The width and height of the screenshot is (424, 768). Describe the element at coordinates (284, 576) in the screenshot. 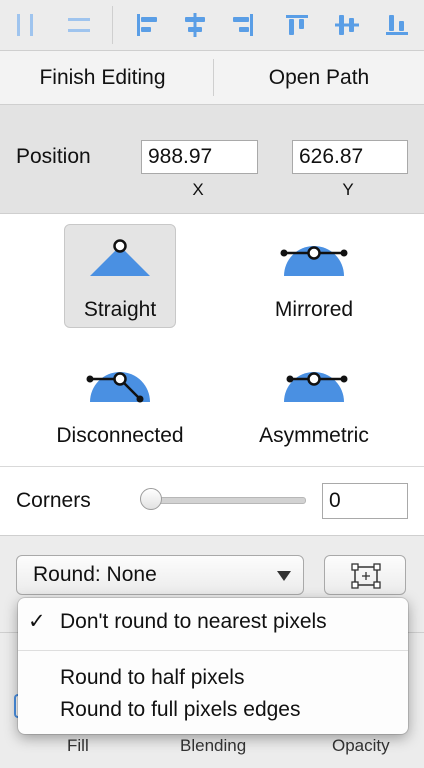

I see `popup-arrow-icon` at that location.